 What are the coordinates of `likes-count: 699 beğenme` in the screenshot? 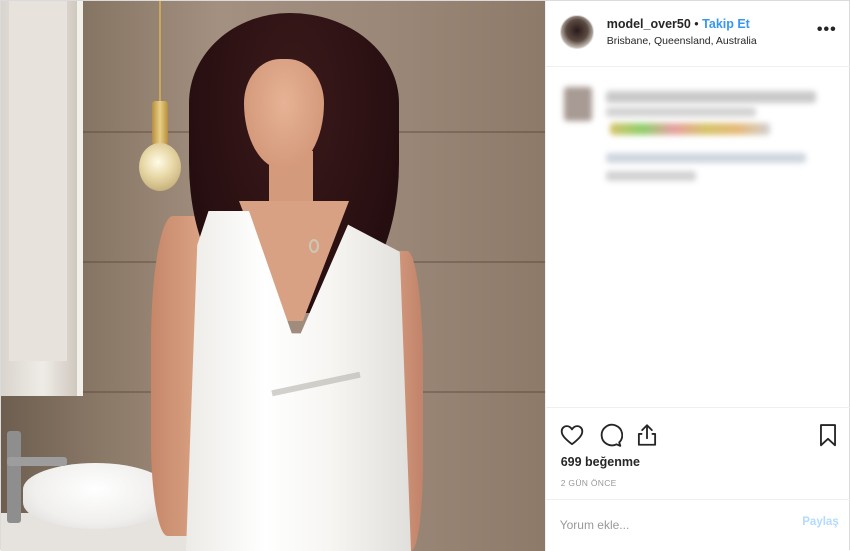 It's located at (600, 462).